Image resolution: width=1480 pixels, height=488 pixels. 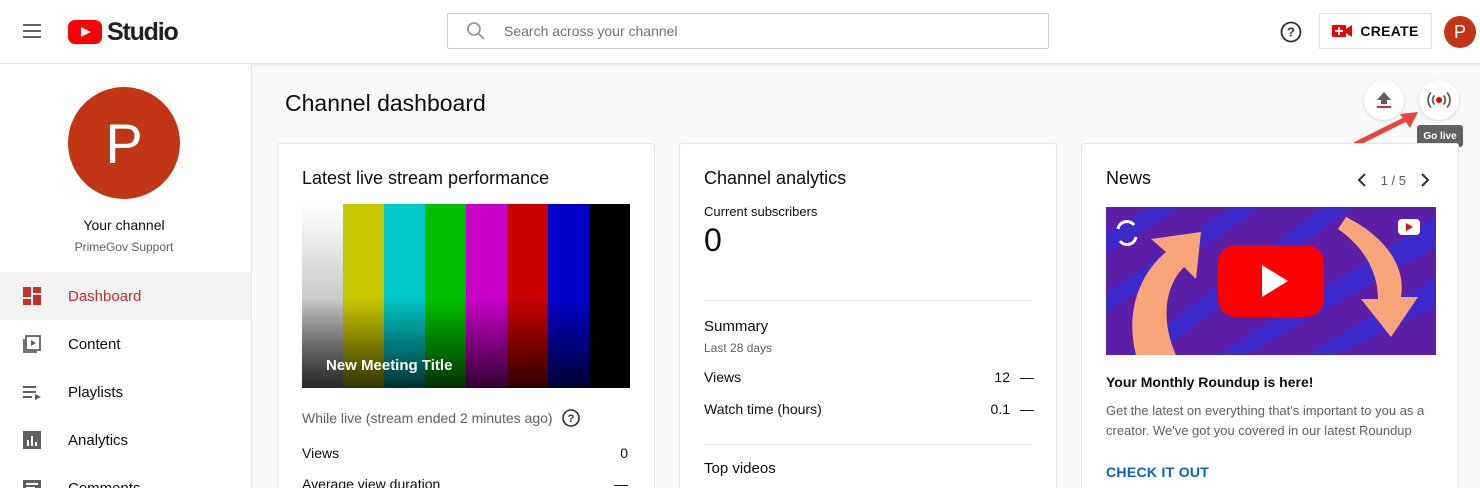 What do you see at coordinates (466, 343) in the screenshot?
I see `thumbnail-overlay` at bounding box center [466, 343].